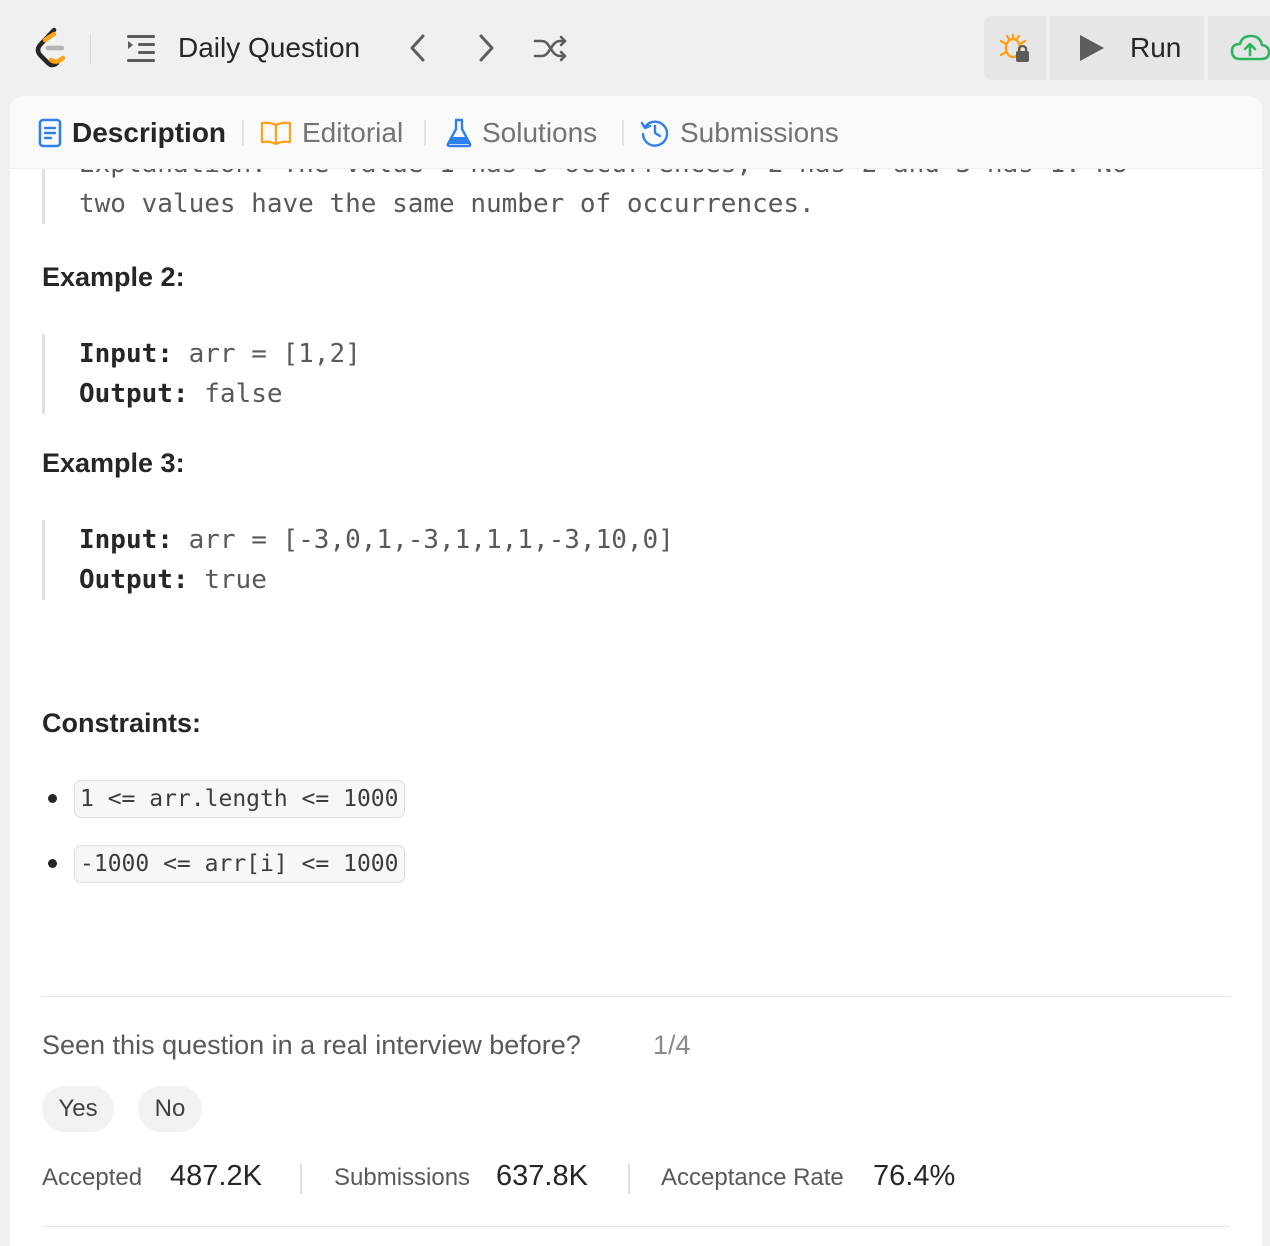  I want to click on debug-button, so click(1015, 48).